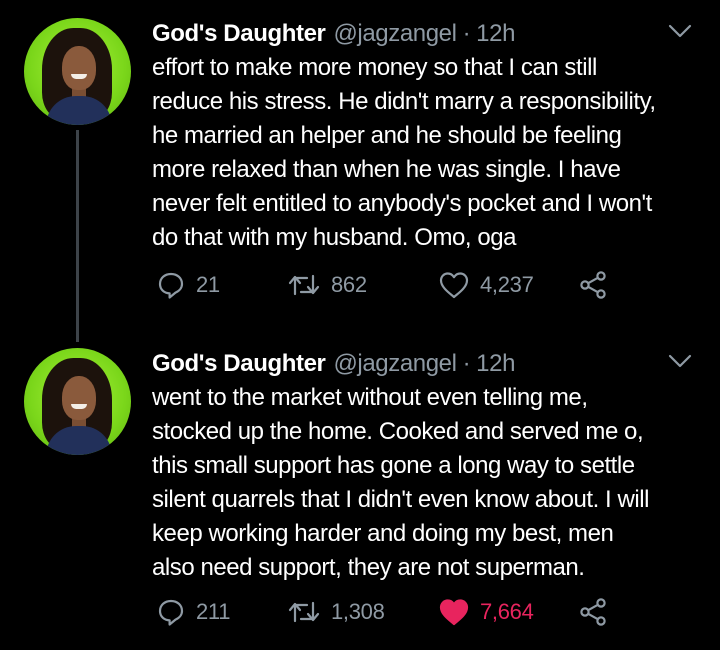 The height and width of the screenshot is (650, 720). Describe the element at coordinates (358, 611) in the screenshot. I see `retweet-count: 1,308` at that location.